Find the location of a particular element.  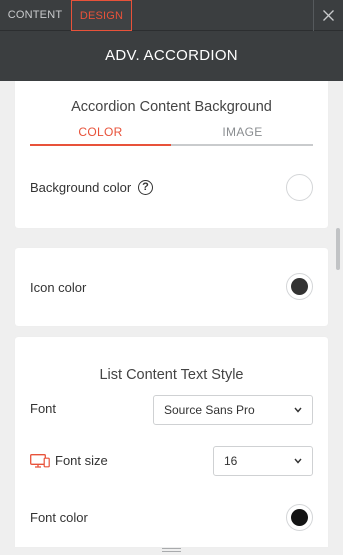

close-button is located at coordinates (328, 15).